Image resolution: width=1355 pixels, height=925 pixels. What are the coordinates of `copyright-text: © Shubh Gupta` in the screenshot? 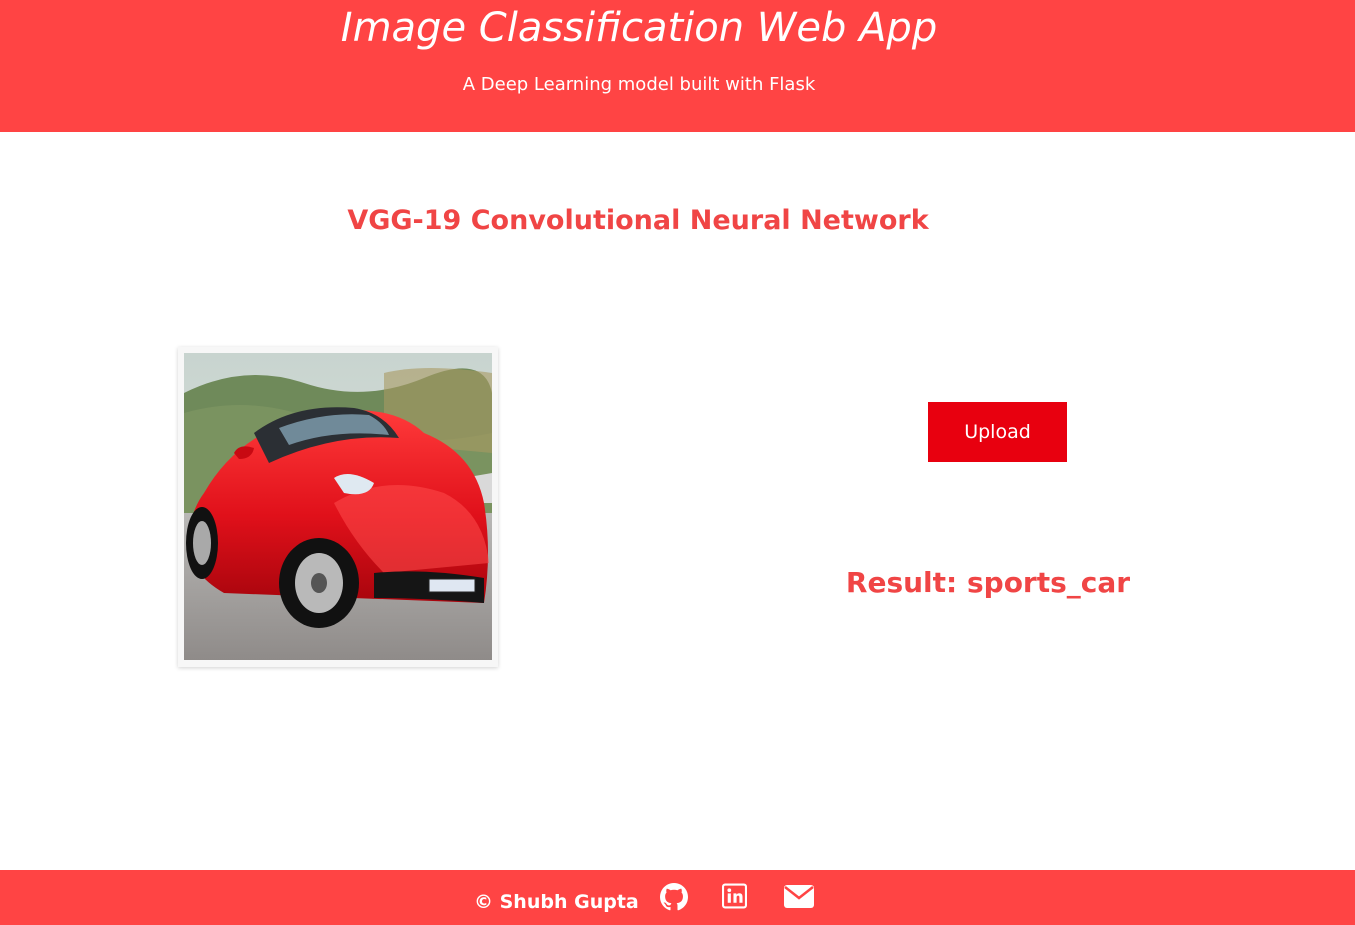 It's located at (556, 902).